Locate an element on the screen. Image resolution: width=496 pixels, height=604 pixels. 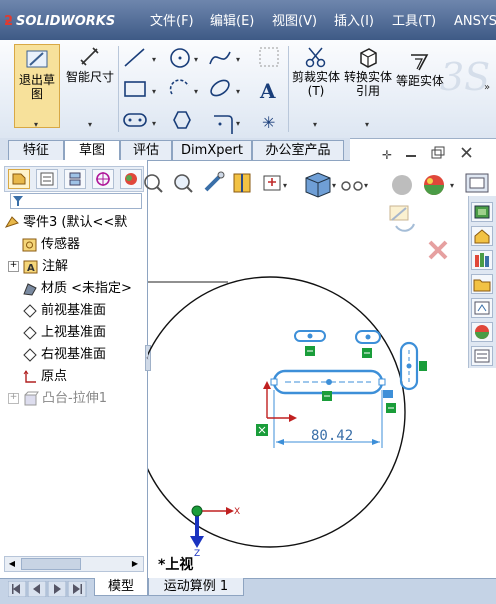
line-dropdown: ▾ is located at coordinates (154, 59).